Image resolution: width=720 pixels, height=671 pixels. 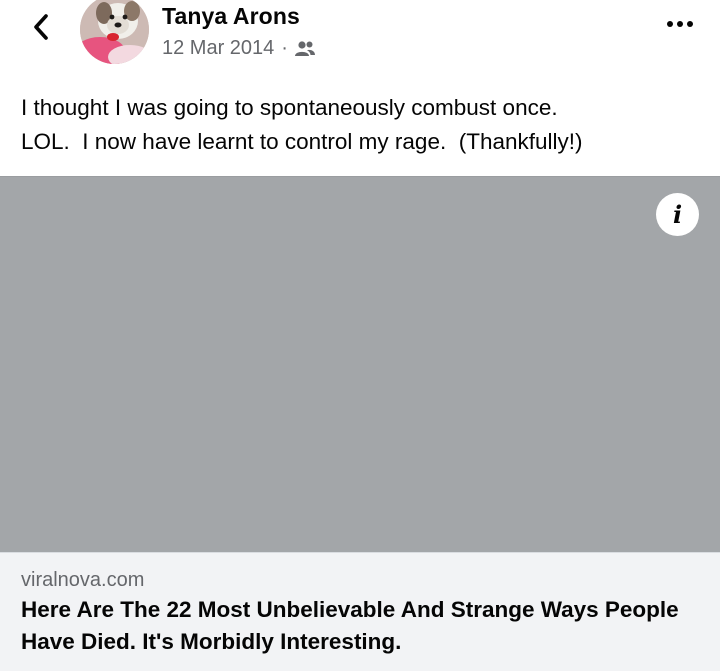 What do you see at coordinates (304, 48) in the screenshot?
I see `friends-icon` at bounding box center [304, 48].